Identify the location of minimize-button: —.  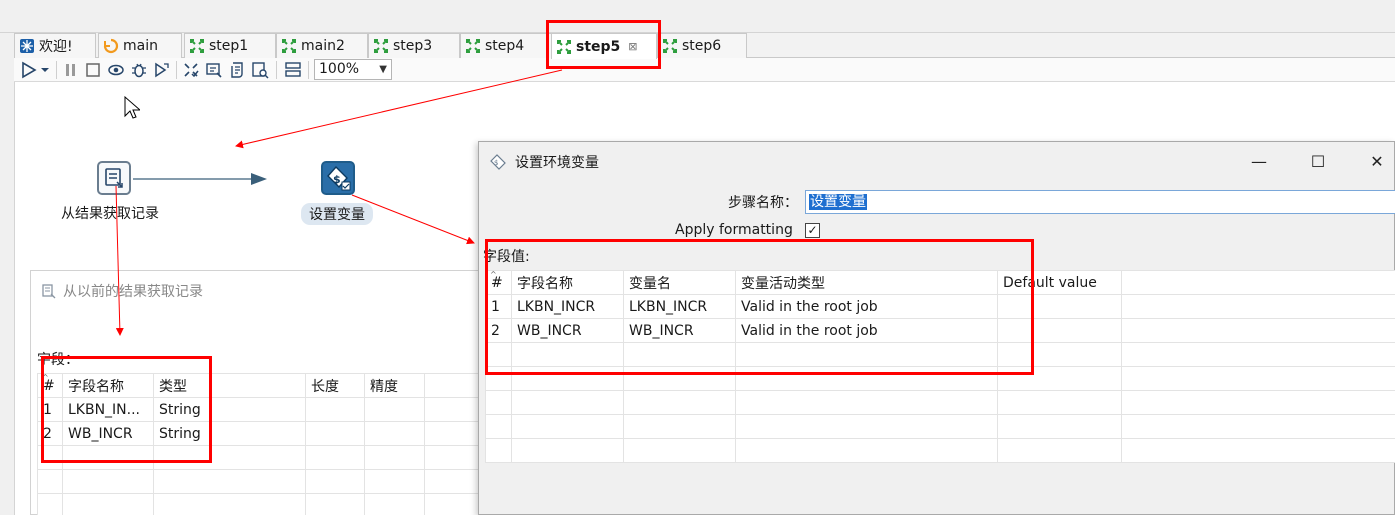
(1259, 162).